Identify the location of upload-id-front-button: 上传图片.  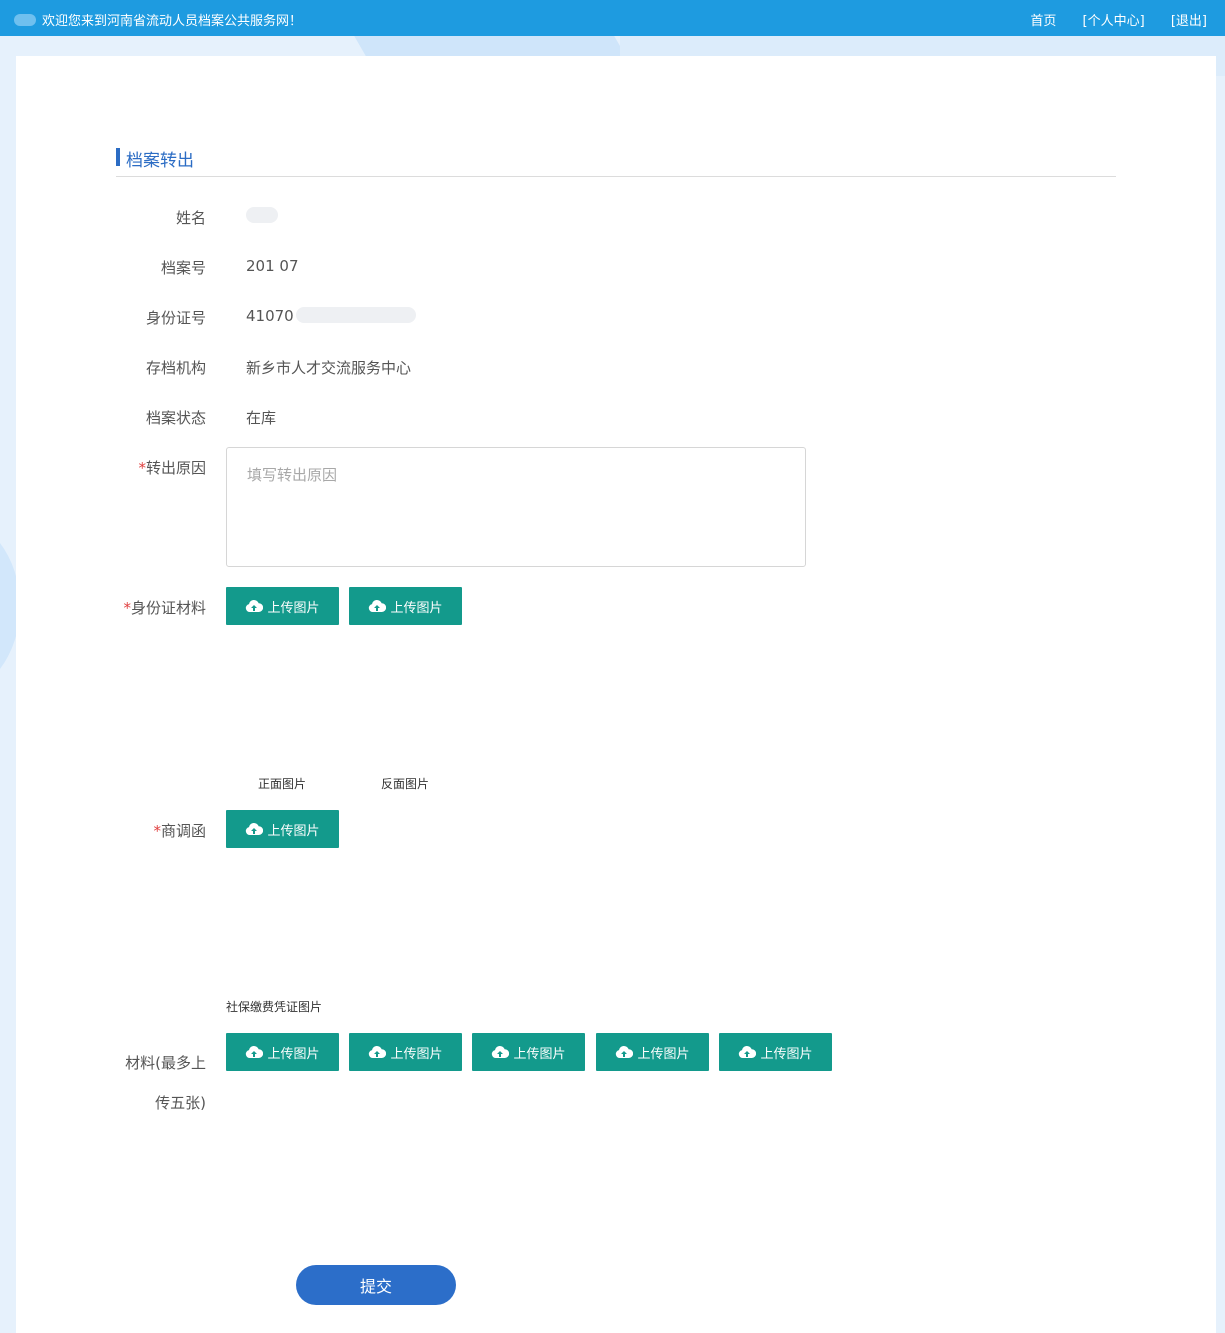
(282, 606).